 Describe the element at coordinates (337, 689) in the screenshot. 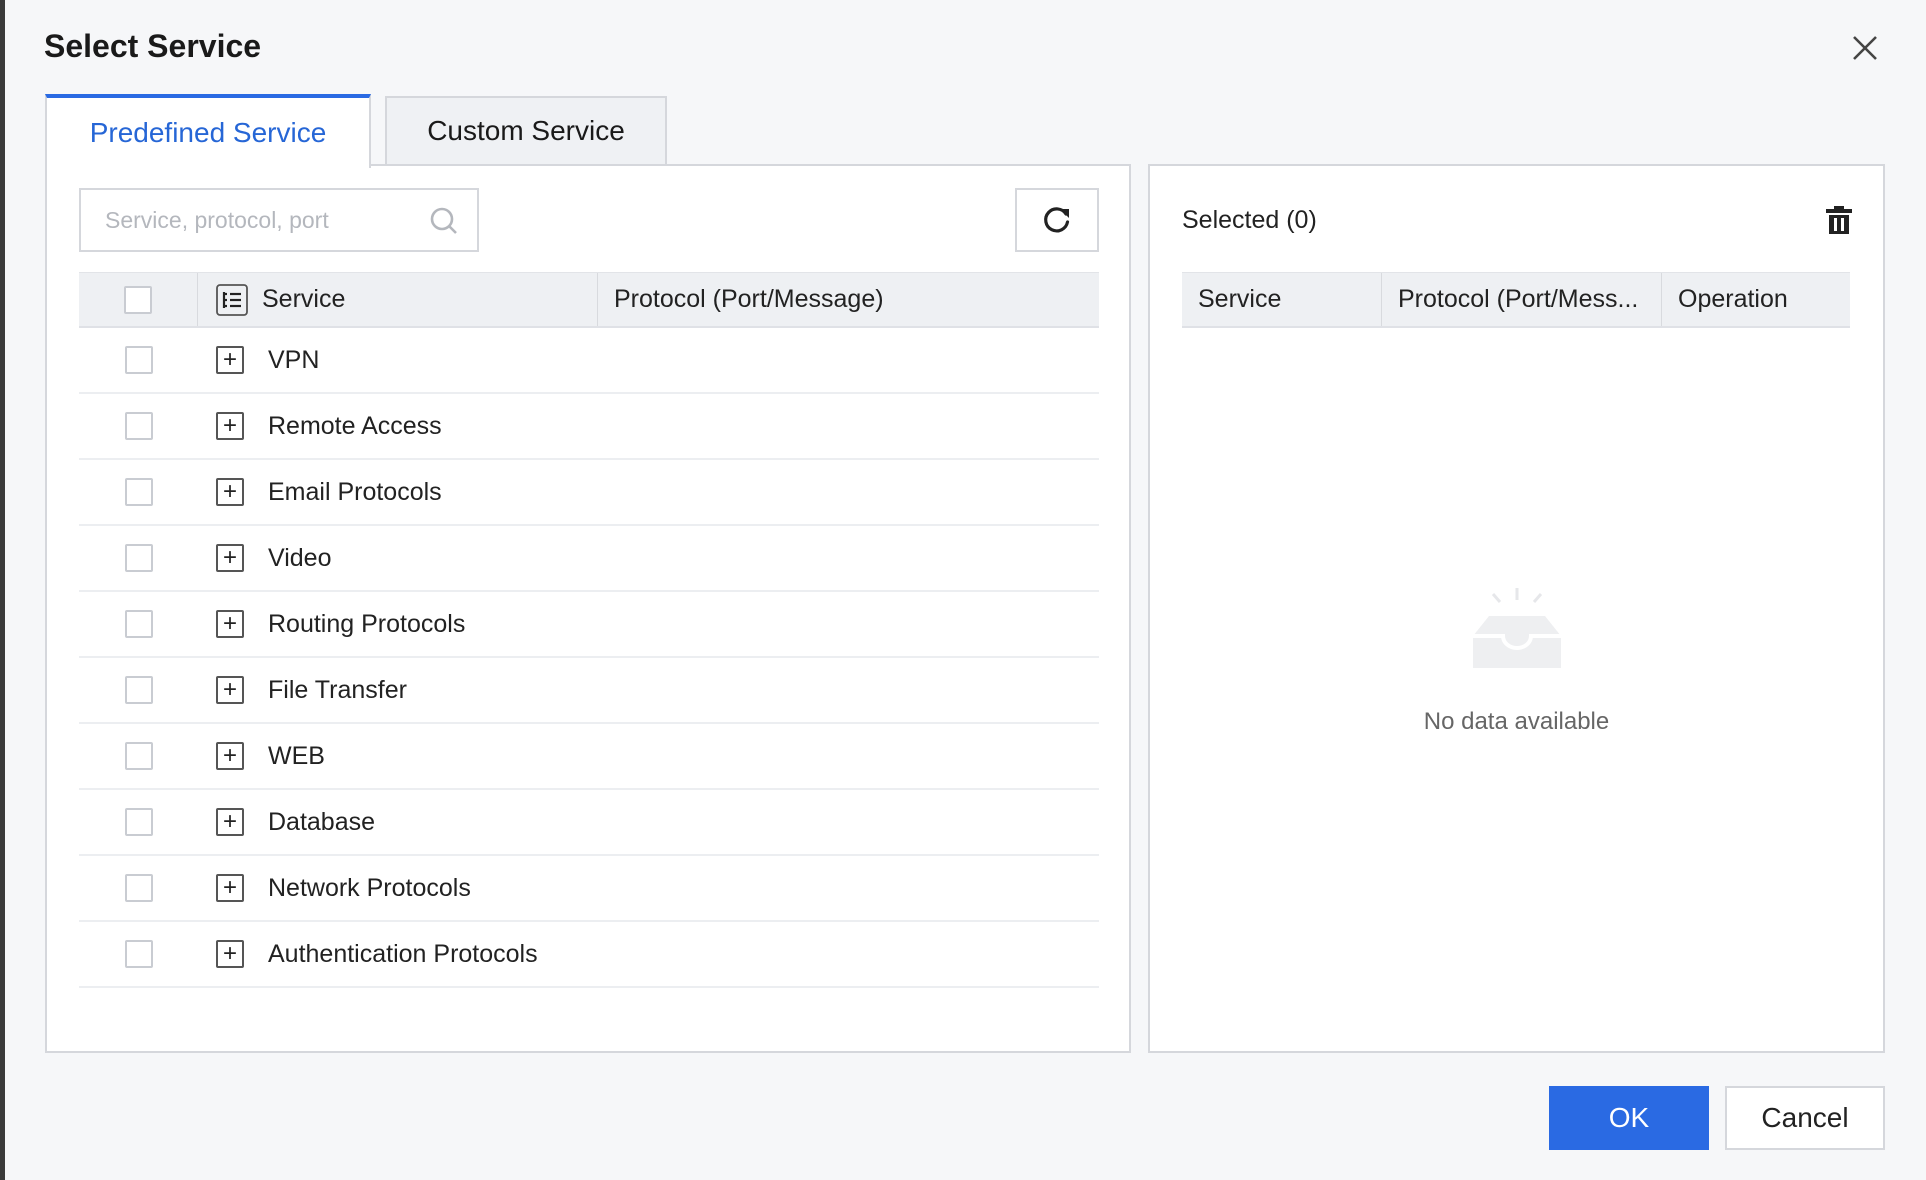

I see `service-name: File Transfer` at that location.